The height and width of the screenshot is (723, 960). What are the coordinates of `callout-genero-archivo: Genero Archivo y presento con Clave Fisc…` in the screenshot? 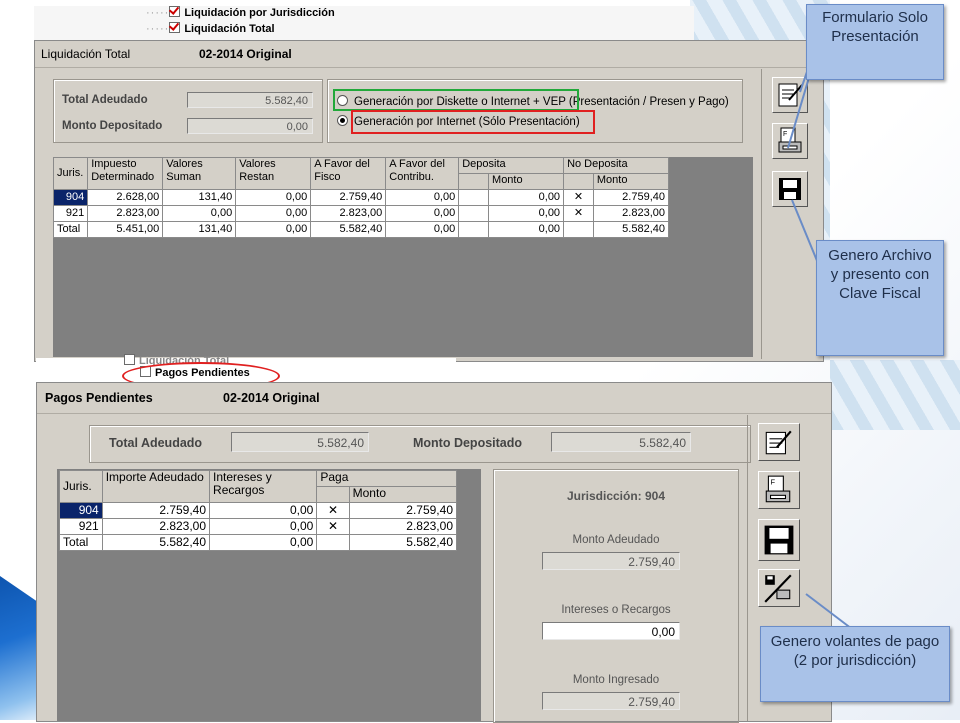 It's located at (880, 298).